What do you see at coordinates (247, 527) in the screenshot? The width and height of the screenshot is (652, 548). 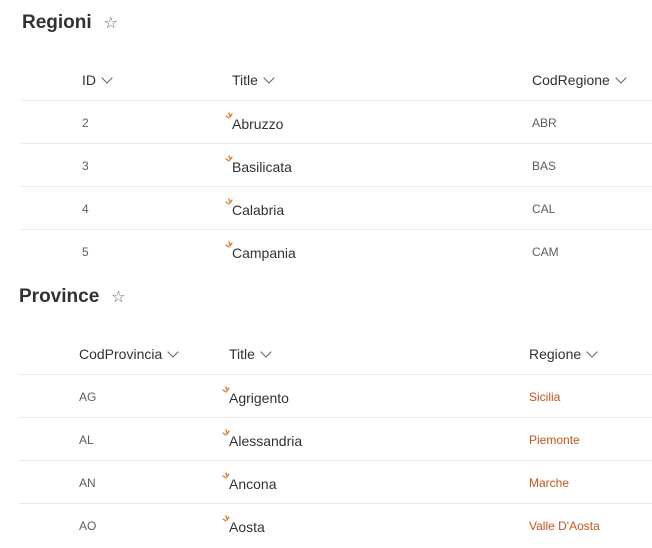 I see `cell-title-text: Aosta` at bounding box center [247, 527].